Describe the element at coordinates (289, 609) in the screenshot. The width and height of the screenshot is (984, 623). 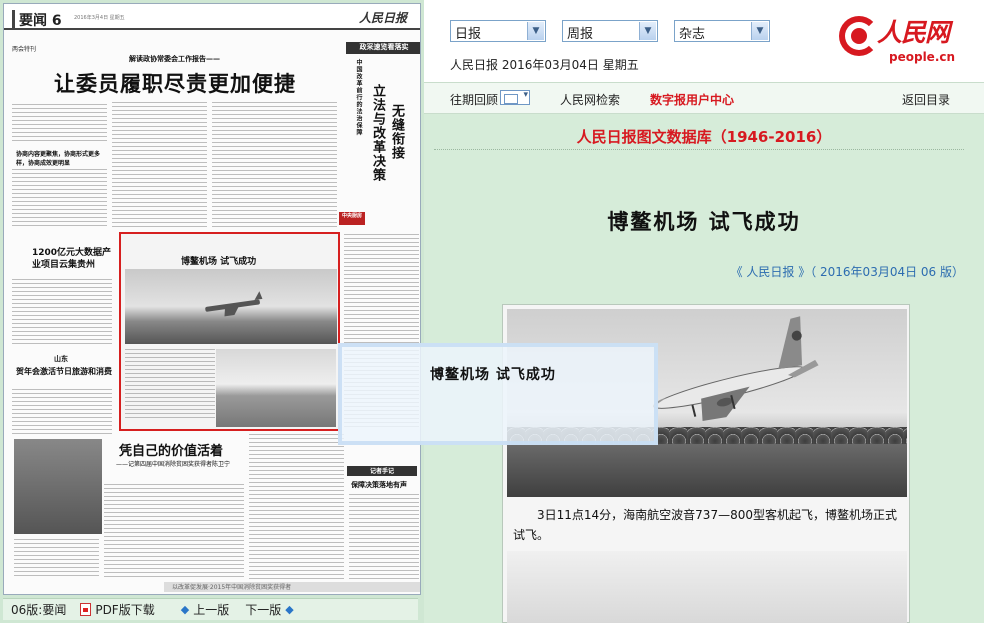
I see `next-arrow-icon: ◆` at that location.